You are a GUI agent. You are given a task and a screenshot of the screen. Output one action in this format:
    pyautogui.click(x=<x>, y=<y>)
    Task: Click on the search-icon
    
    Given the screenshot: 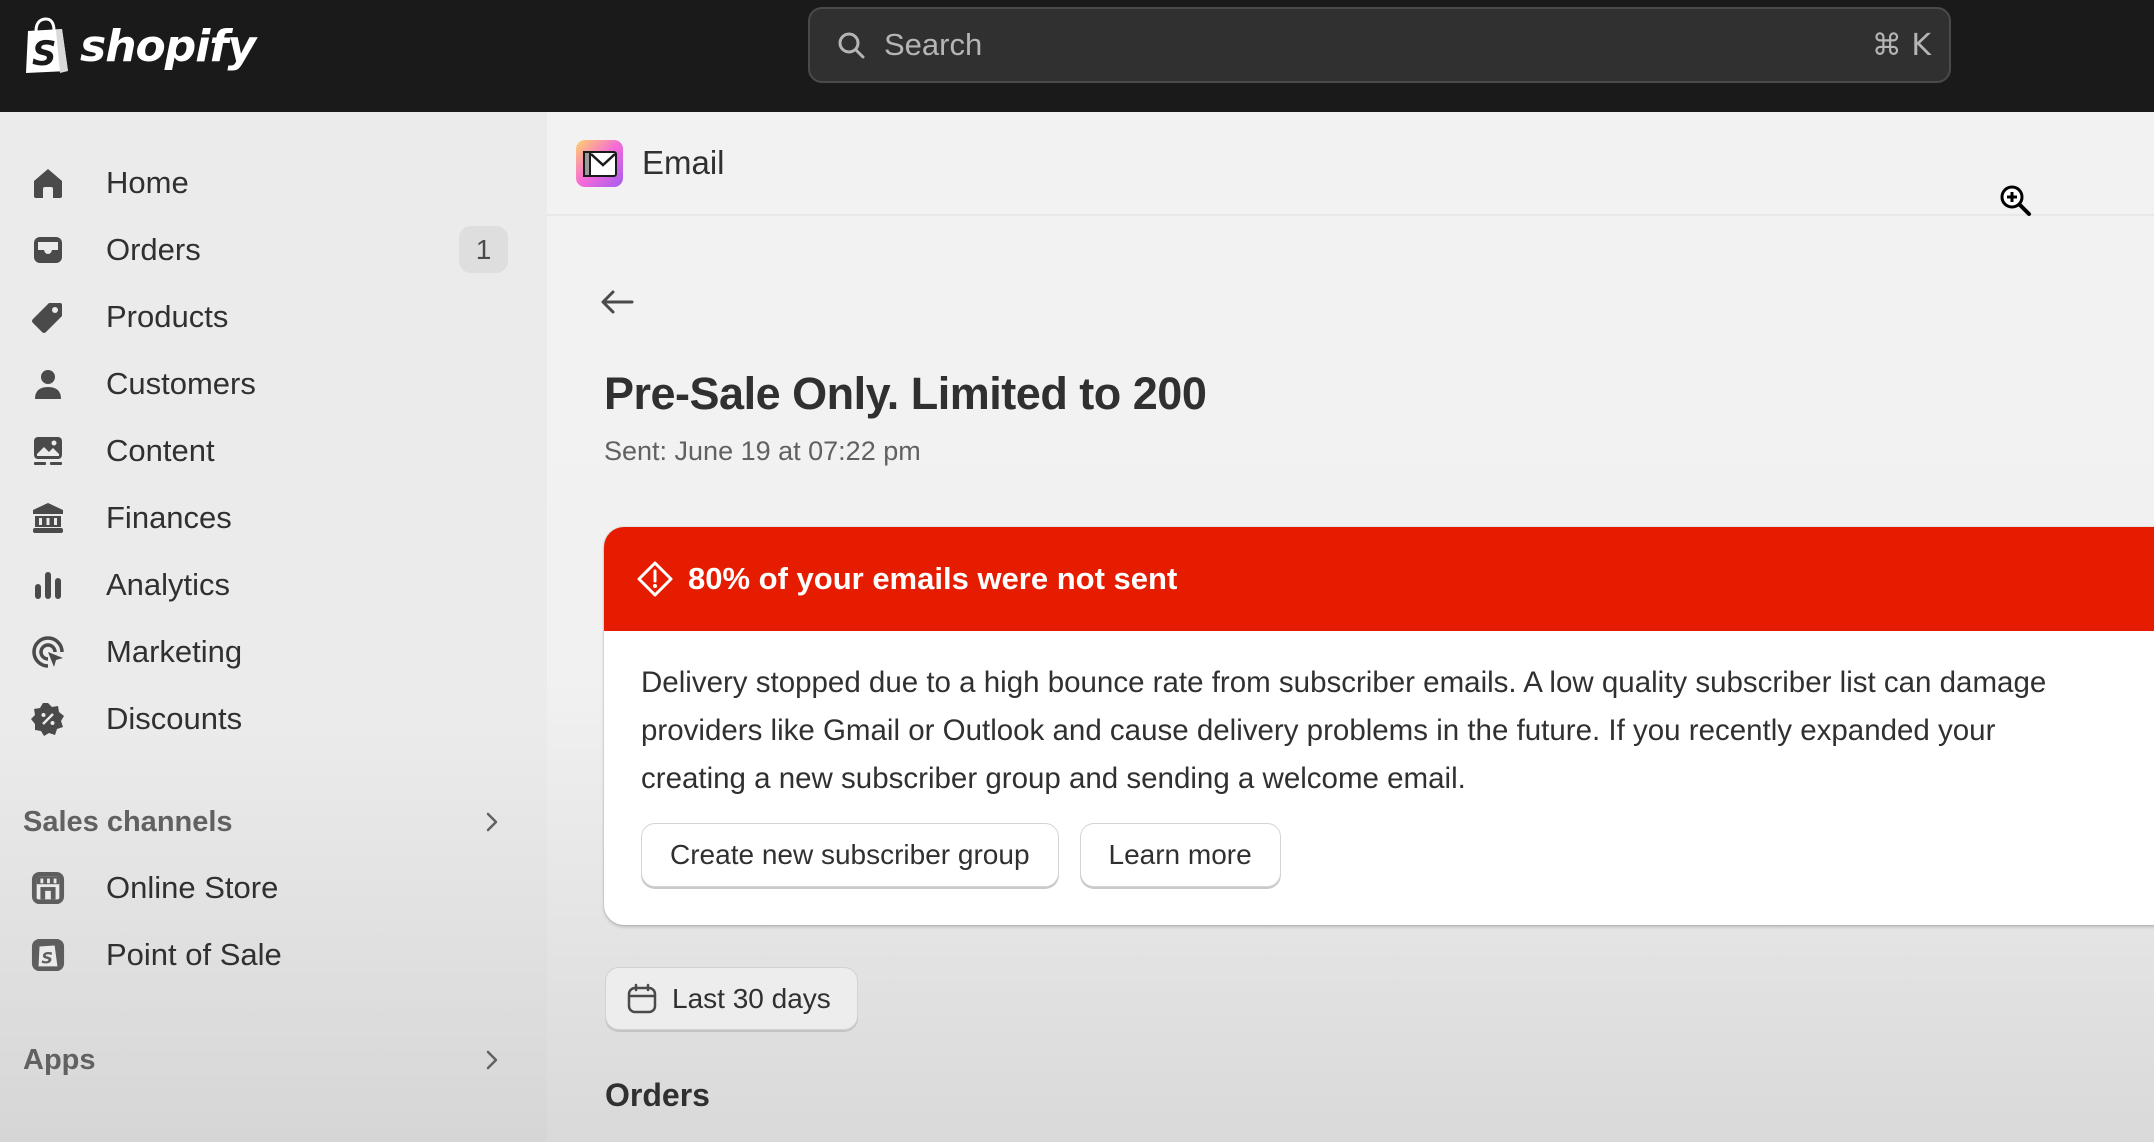 What is the action you would take?
    pyautogui.click(x=851, y=45)
    